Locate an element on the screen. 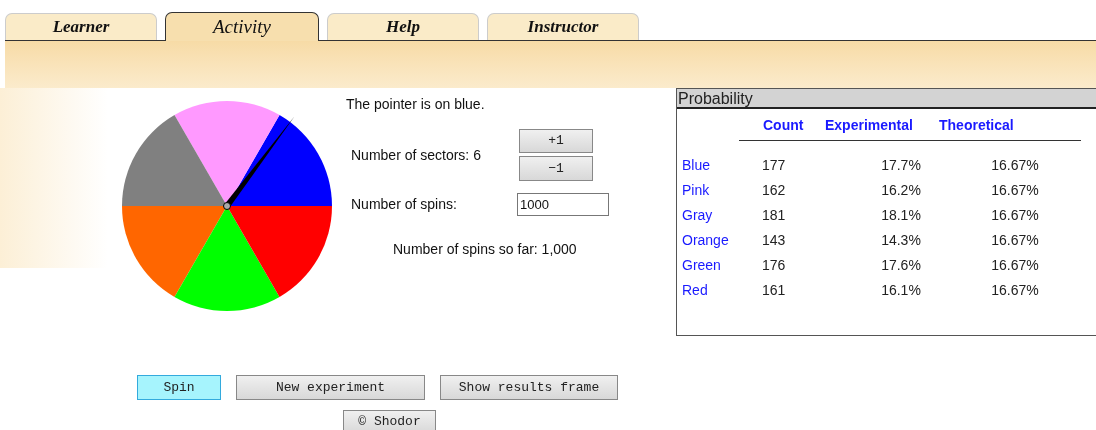 The width and height of the screenshot is (1096, 430). row-label: Orange is located at coordinates (706, 240).